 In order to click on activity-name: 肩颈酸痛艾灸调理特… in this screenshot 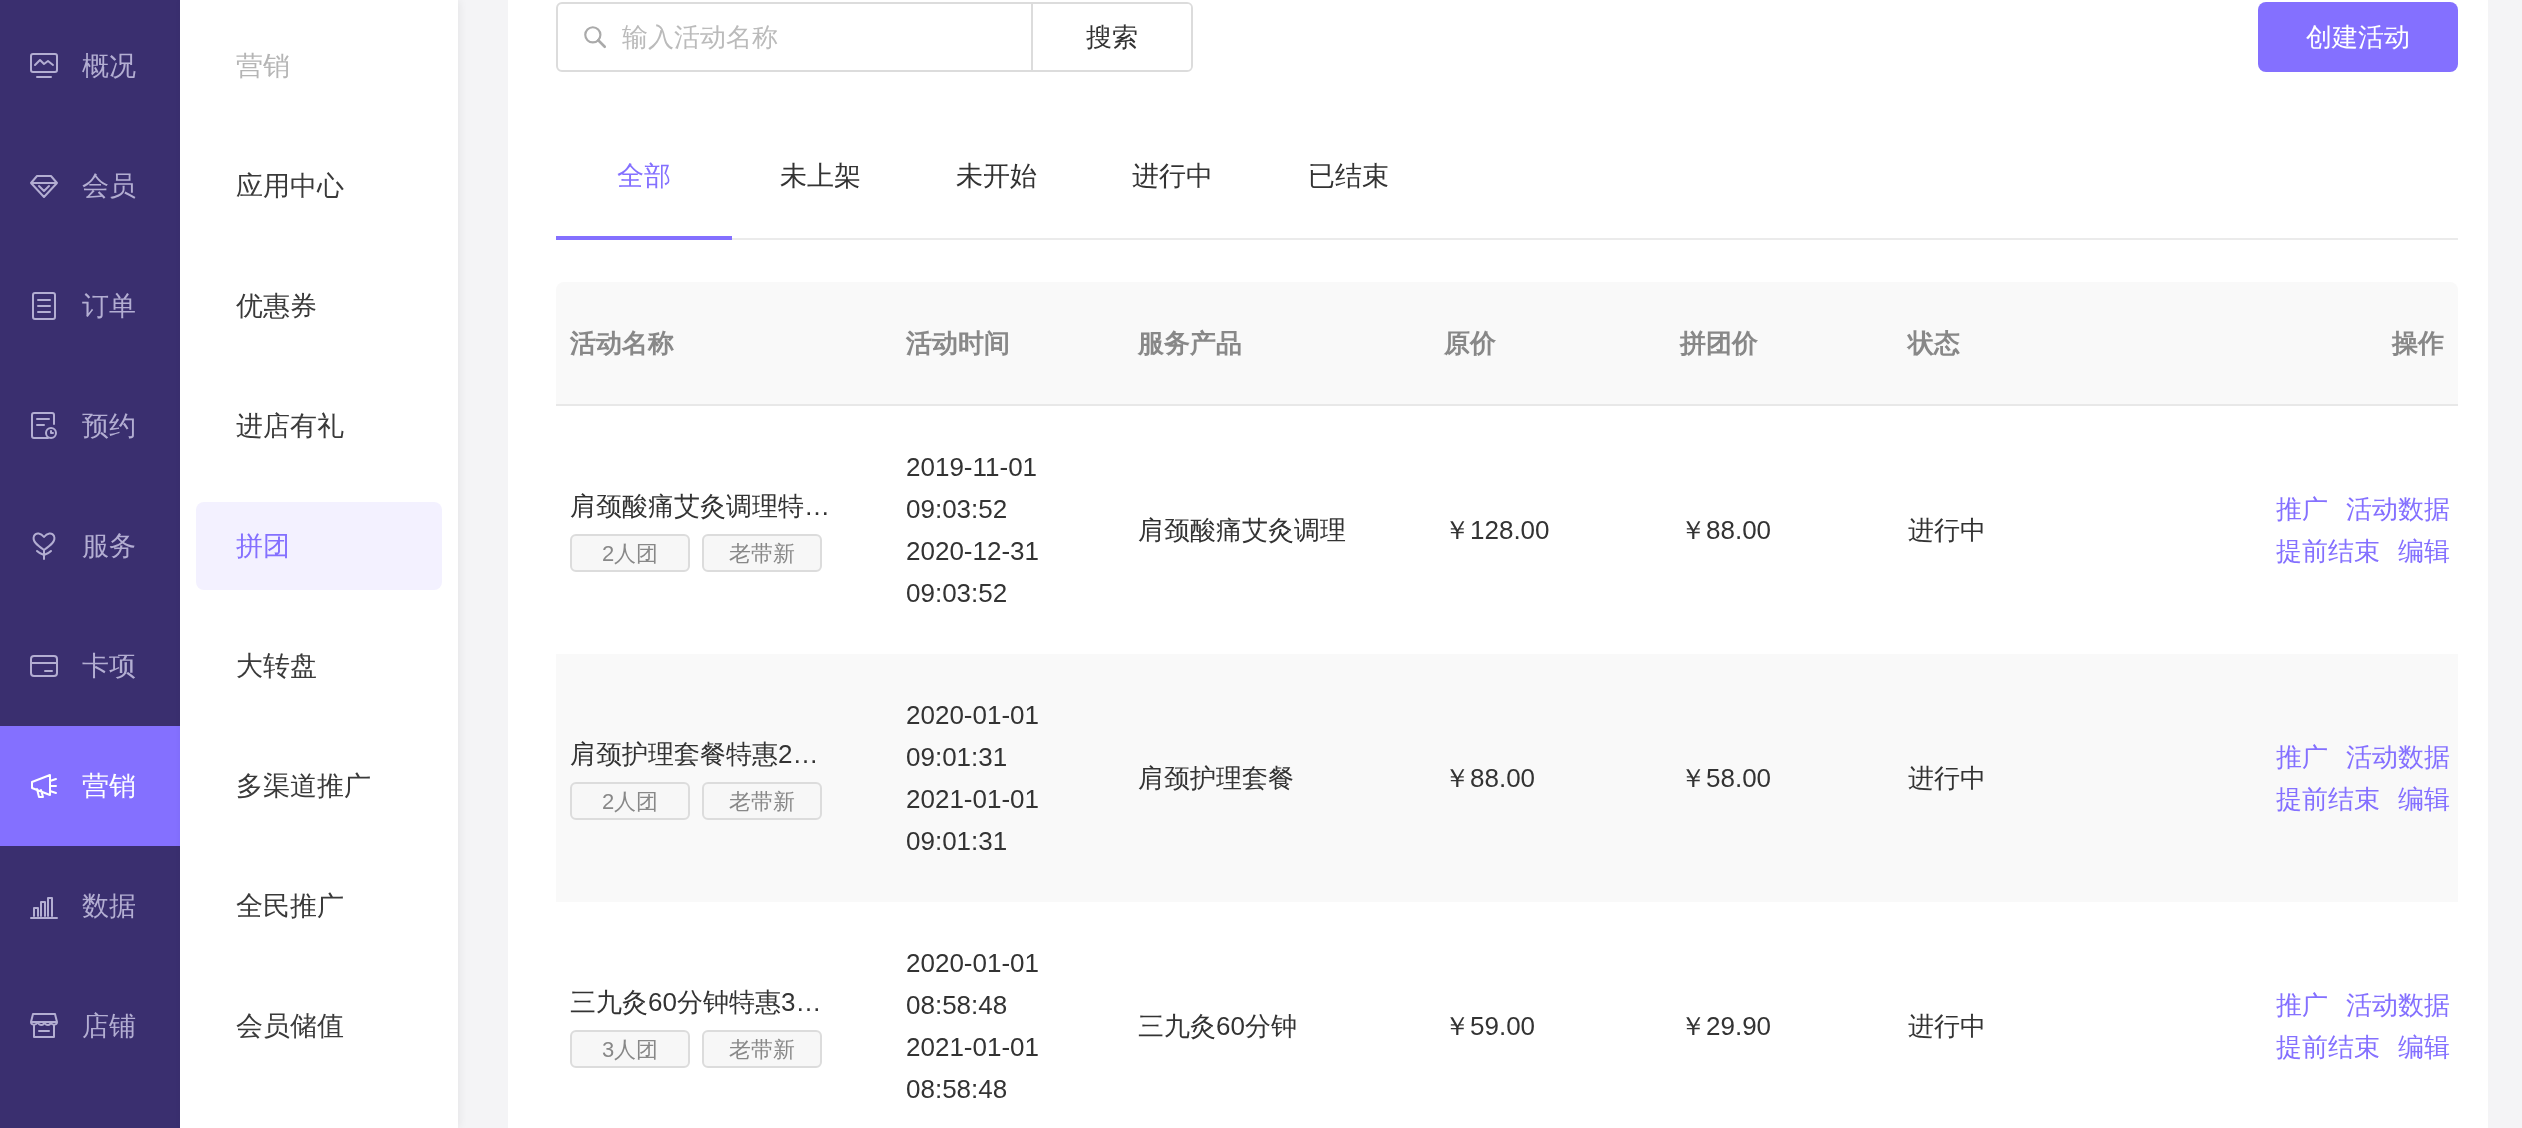, I will do `click(700, 506)`.